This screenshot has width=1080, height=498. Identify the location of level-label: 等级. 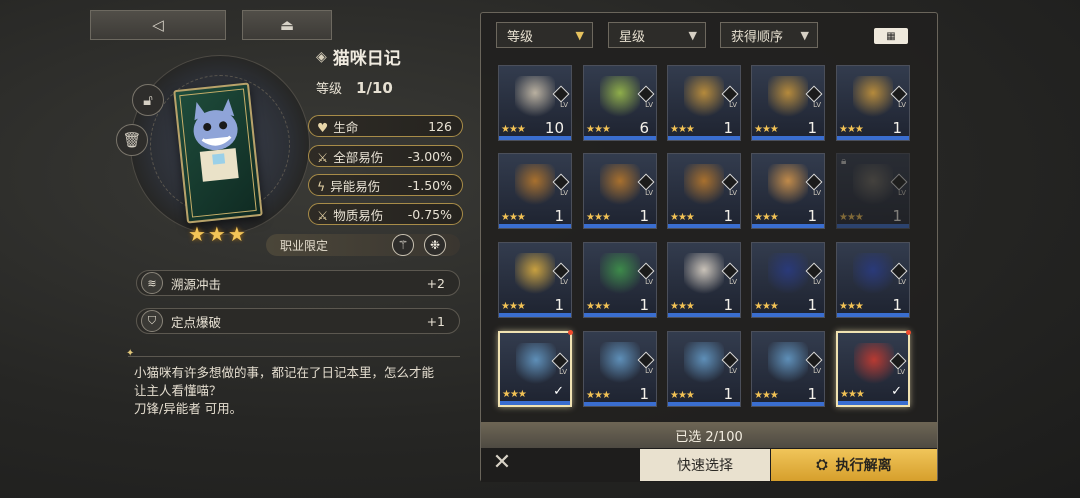
(329, 89).